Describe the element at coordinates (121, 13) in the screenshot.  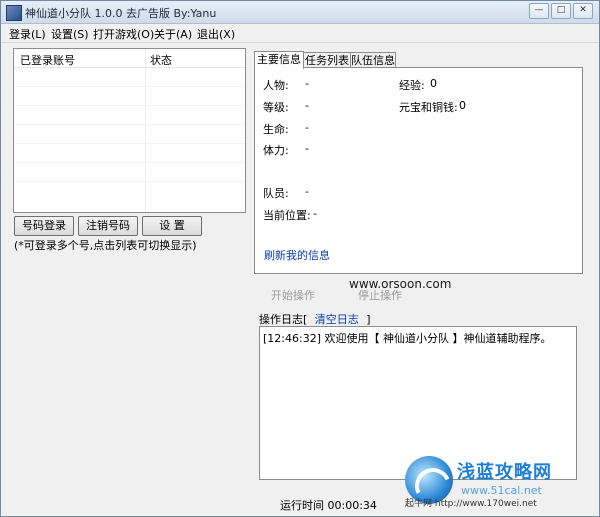
I see `window-title: 神仙道小分队 1.0.0 去广告版 By:Yanu` at that location.